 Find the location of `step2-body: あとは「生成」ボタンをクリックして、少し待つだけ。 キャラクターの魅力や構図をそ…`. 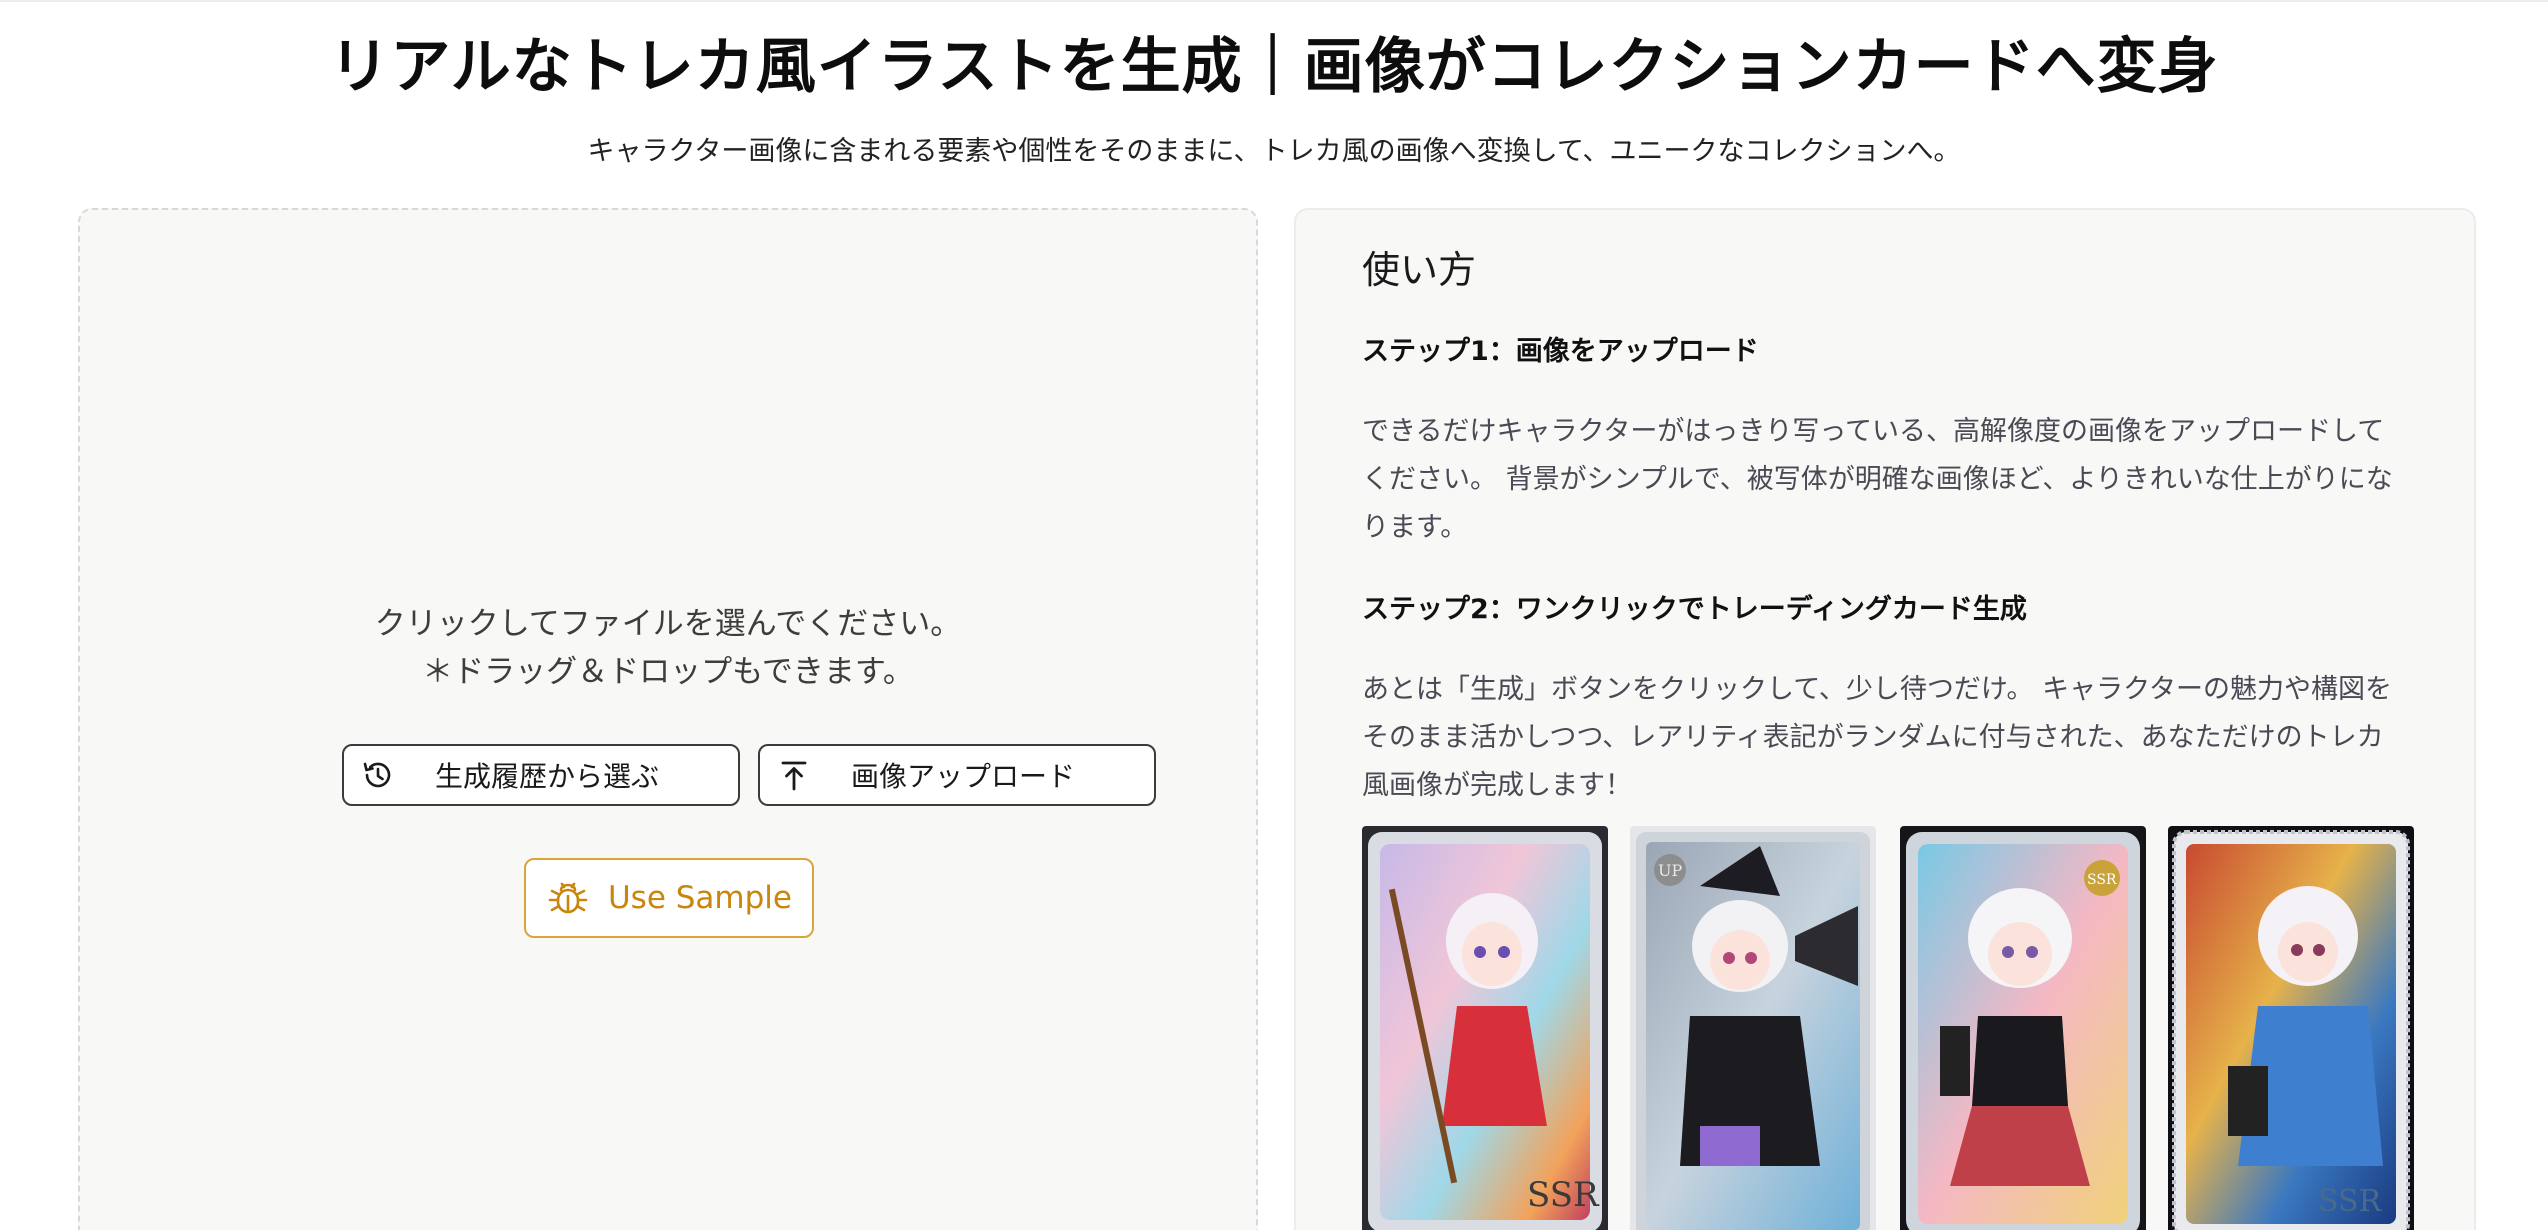

step2-body: あとは「生成」ボタンをクリックして、少し待つだけ。 キャラクターの魅力や構図をそ… is located at coordinates (1877, 737).